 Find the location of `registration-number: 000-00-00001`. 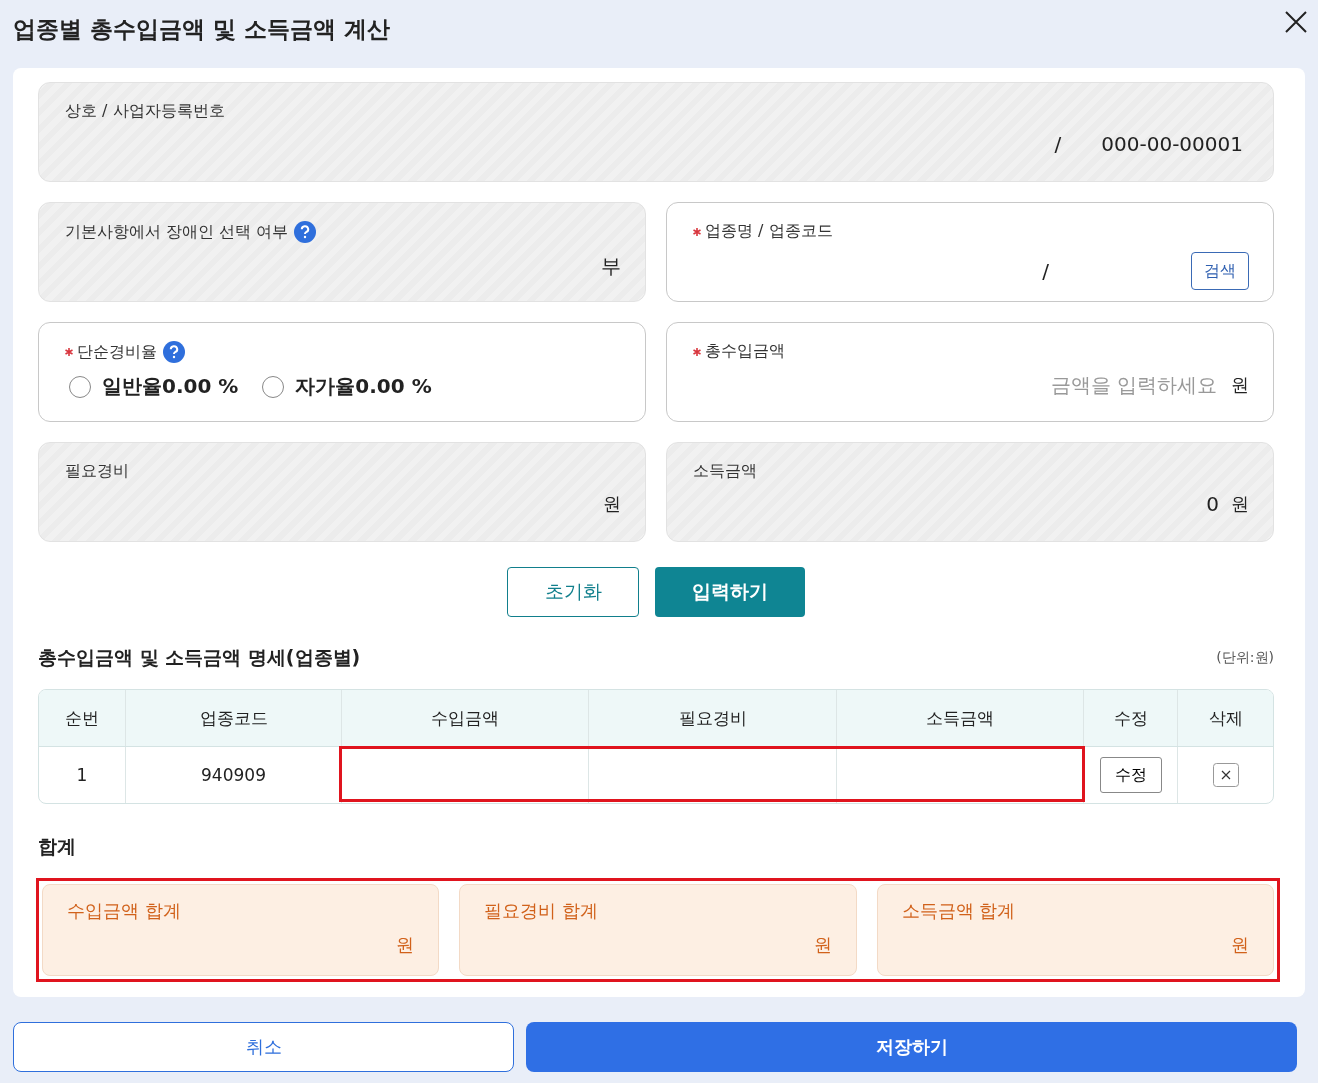

registration-number: 000-00-00001 is located at coordinates (1172, 144).